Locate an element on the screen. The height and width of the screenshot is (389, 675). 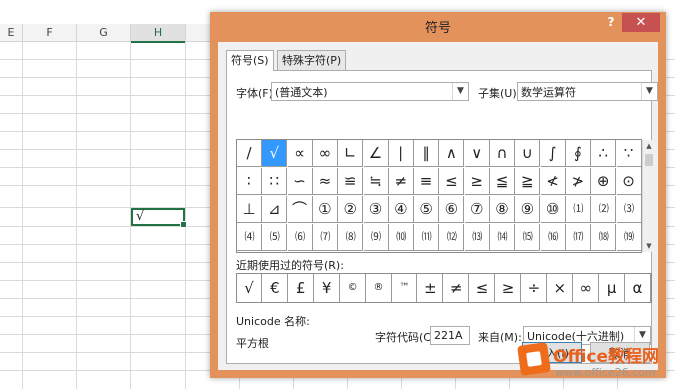
help-button: ? is located at coordinates (611, 23).